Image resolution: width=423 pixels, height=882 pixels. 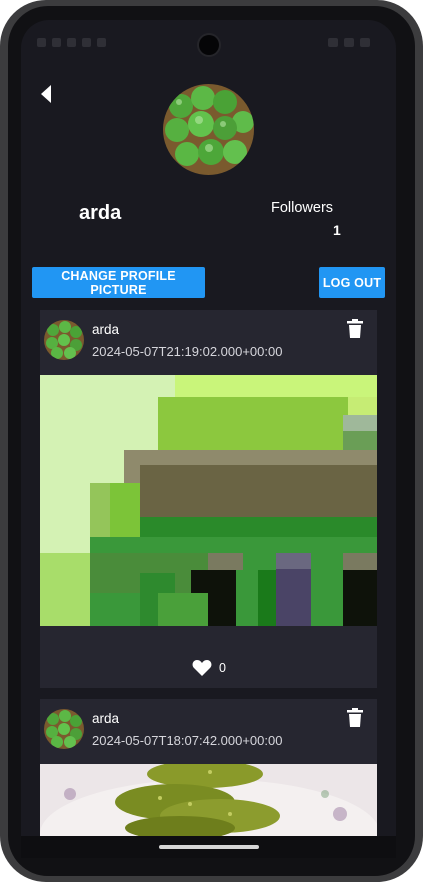 I want to click on signal-icon, so click(x=349, y=42).